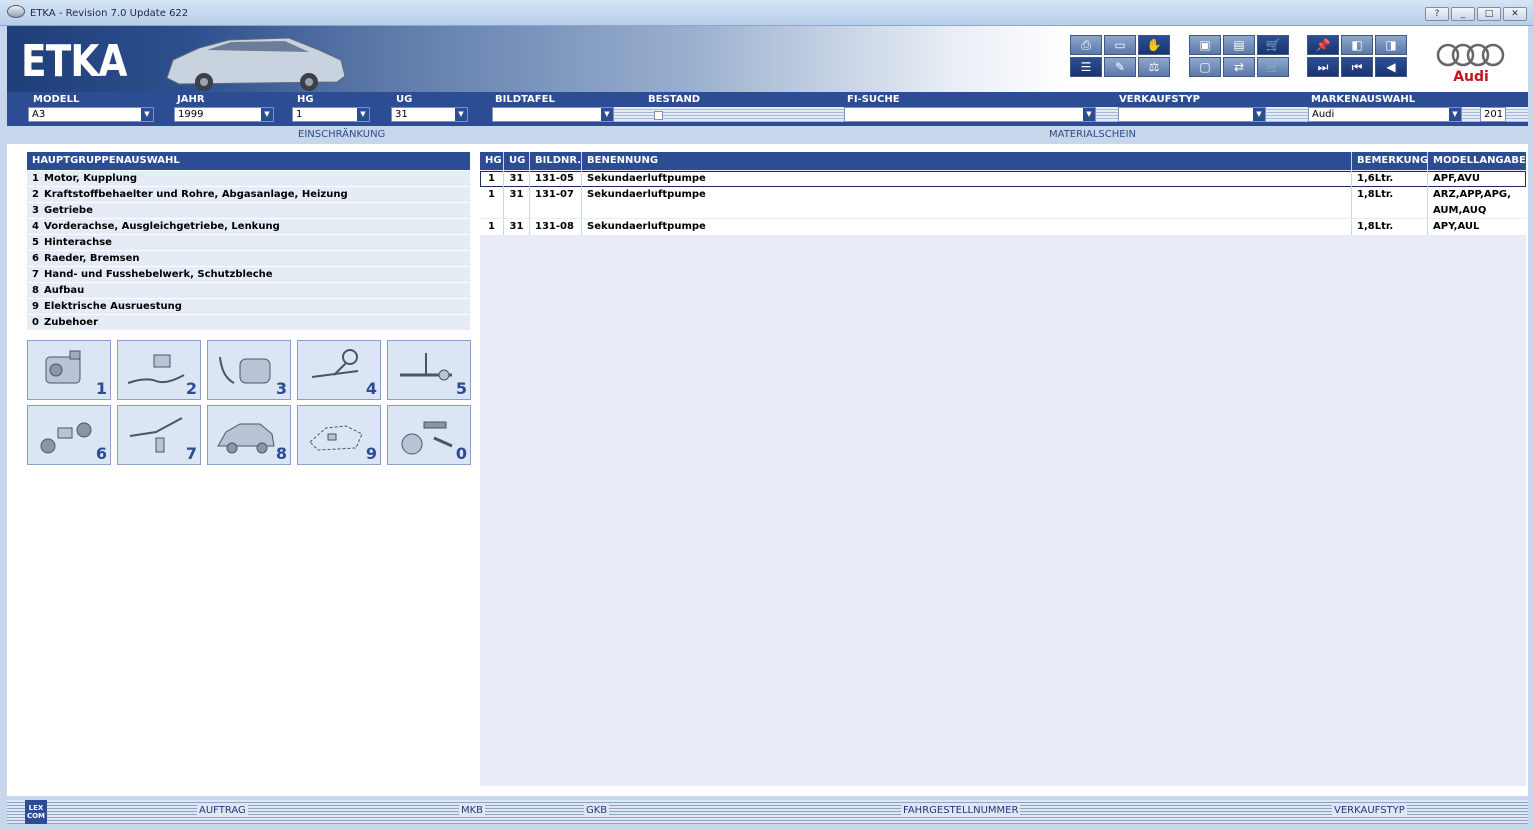 This screenshot has height=830, width=1533. Describe the element at coordinates (1357, 45) in the screenshot. I see `page-back-icon: ◧` at that location.